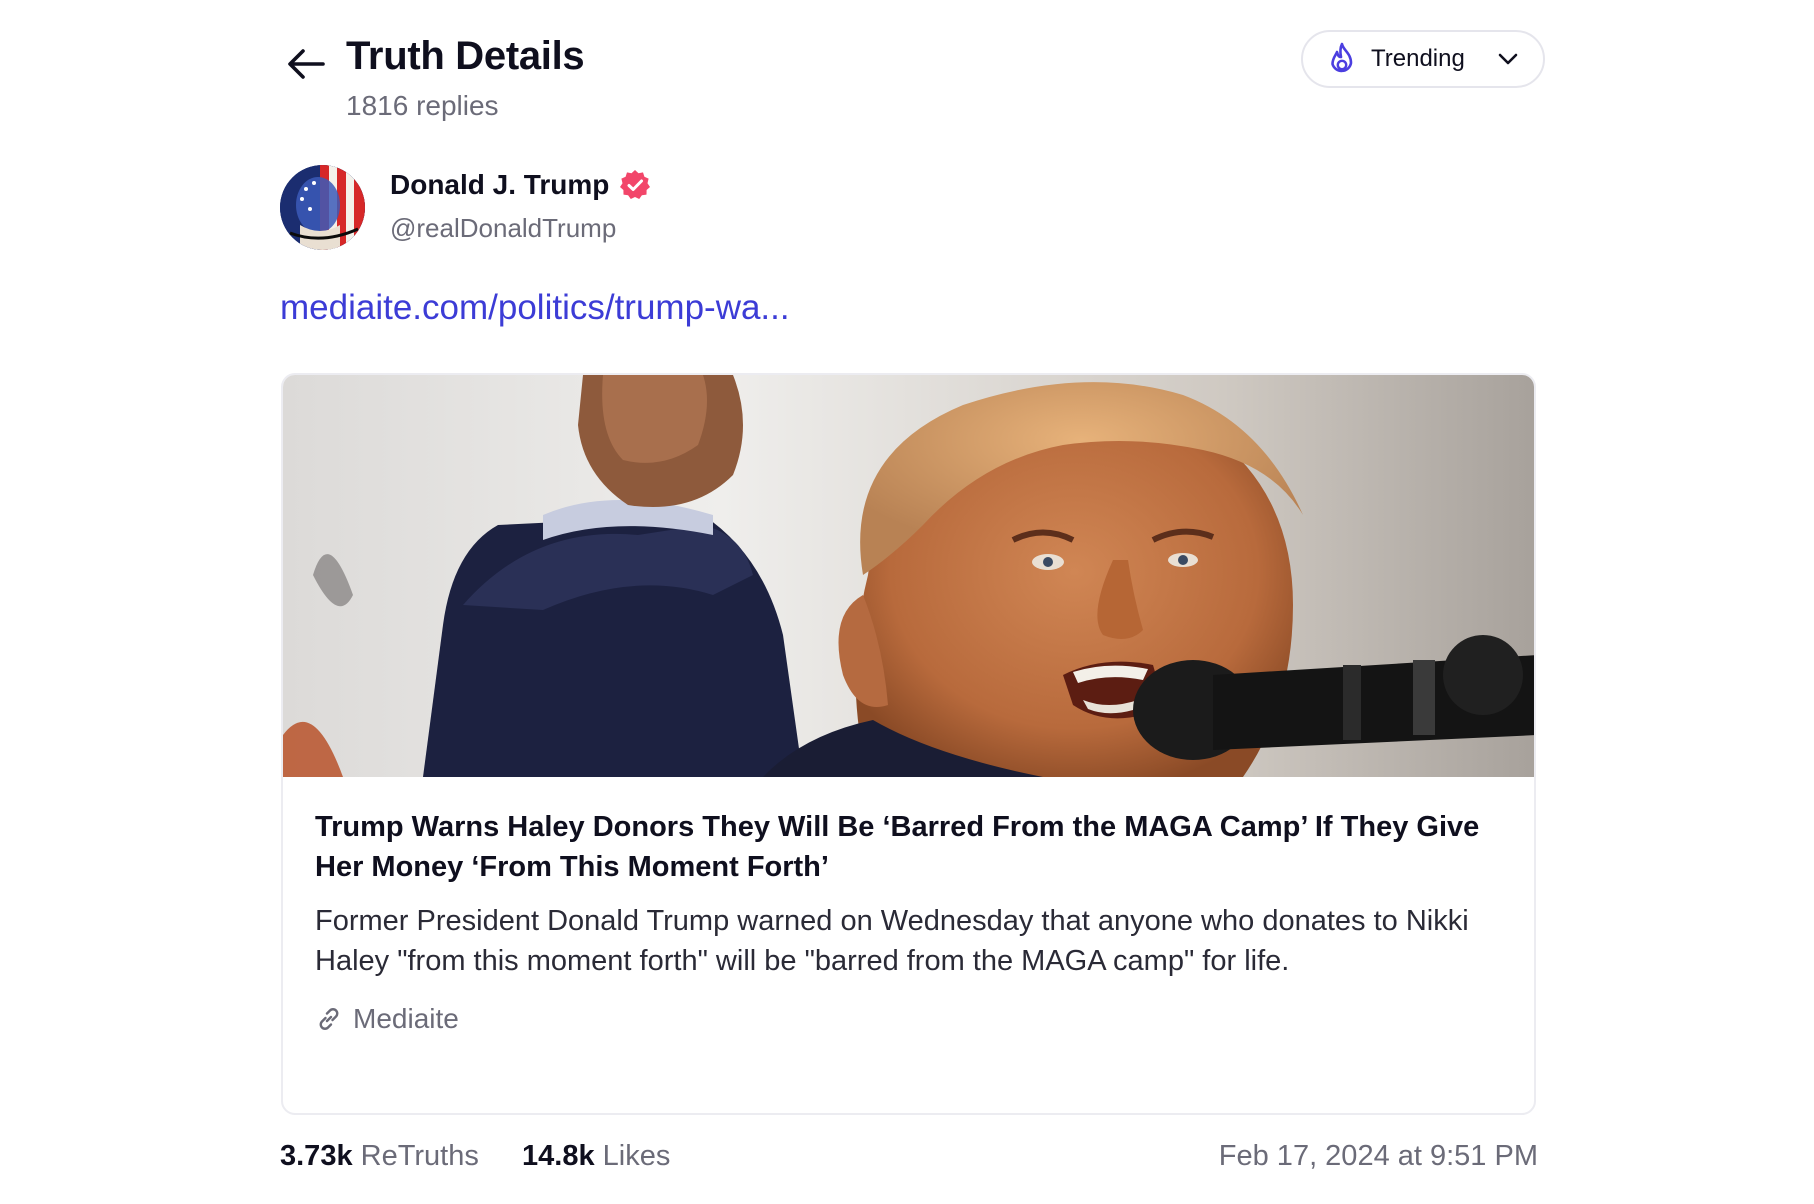 This screenshot has width=1814, height=1204. I want to click on retruths-stat: 3.73k ReTruths, so click(379, 1156).